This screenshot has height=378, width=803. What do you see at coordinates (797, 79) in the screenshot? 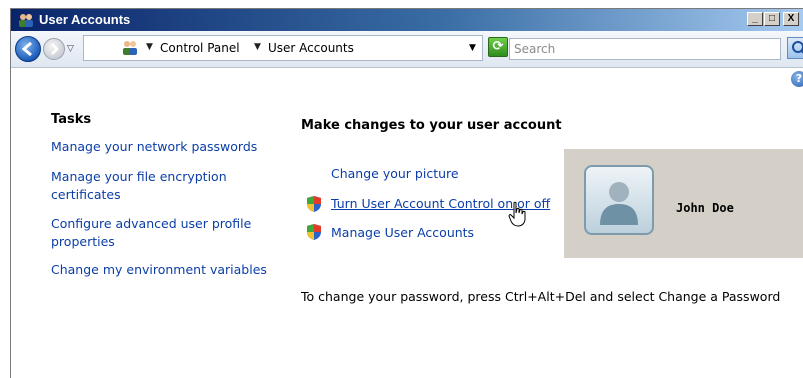
I see `help-icon: ?` at bounding box center [797, 79].